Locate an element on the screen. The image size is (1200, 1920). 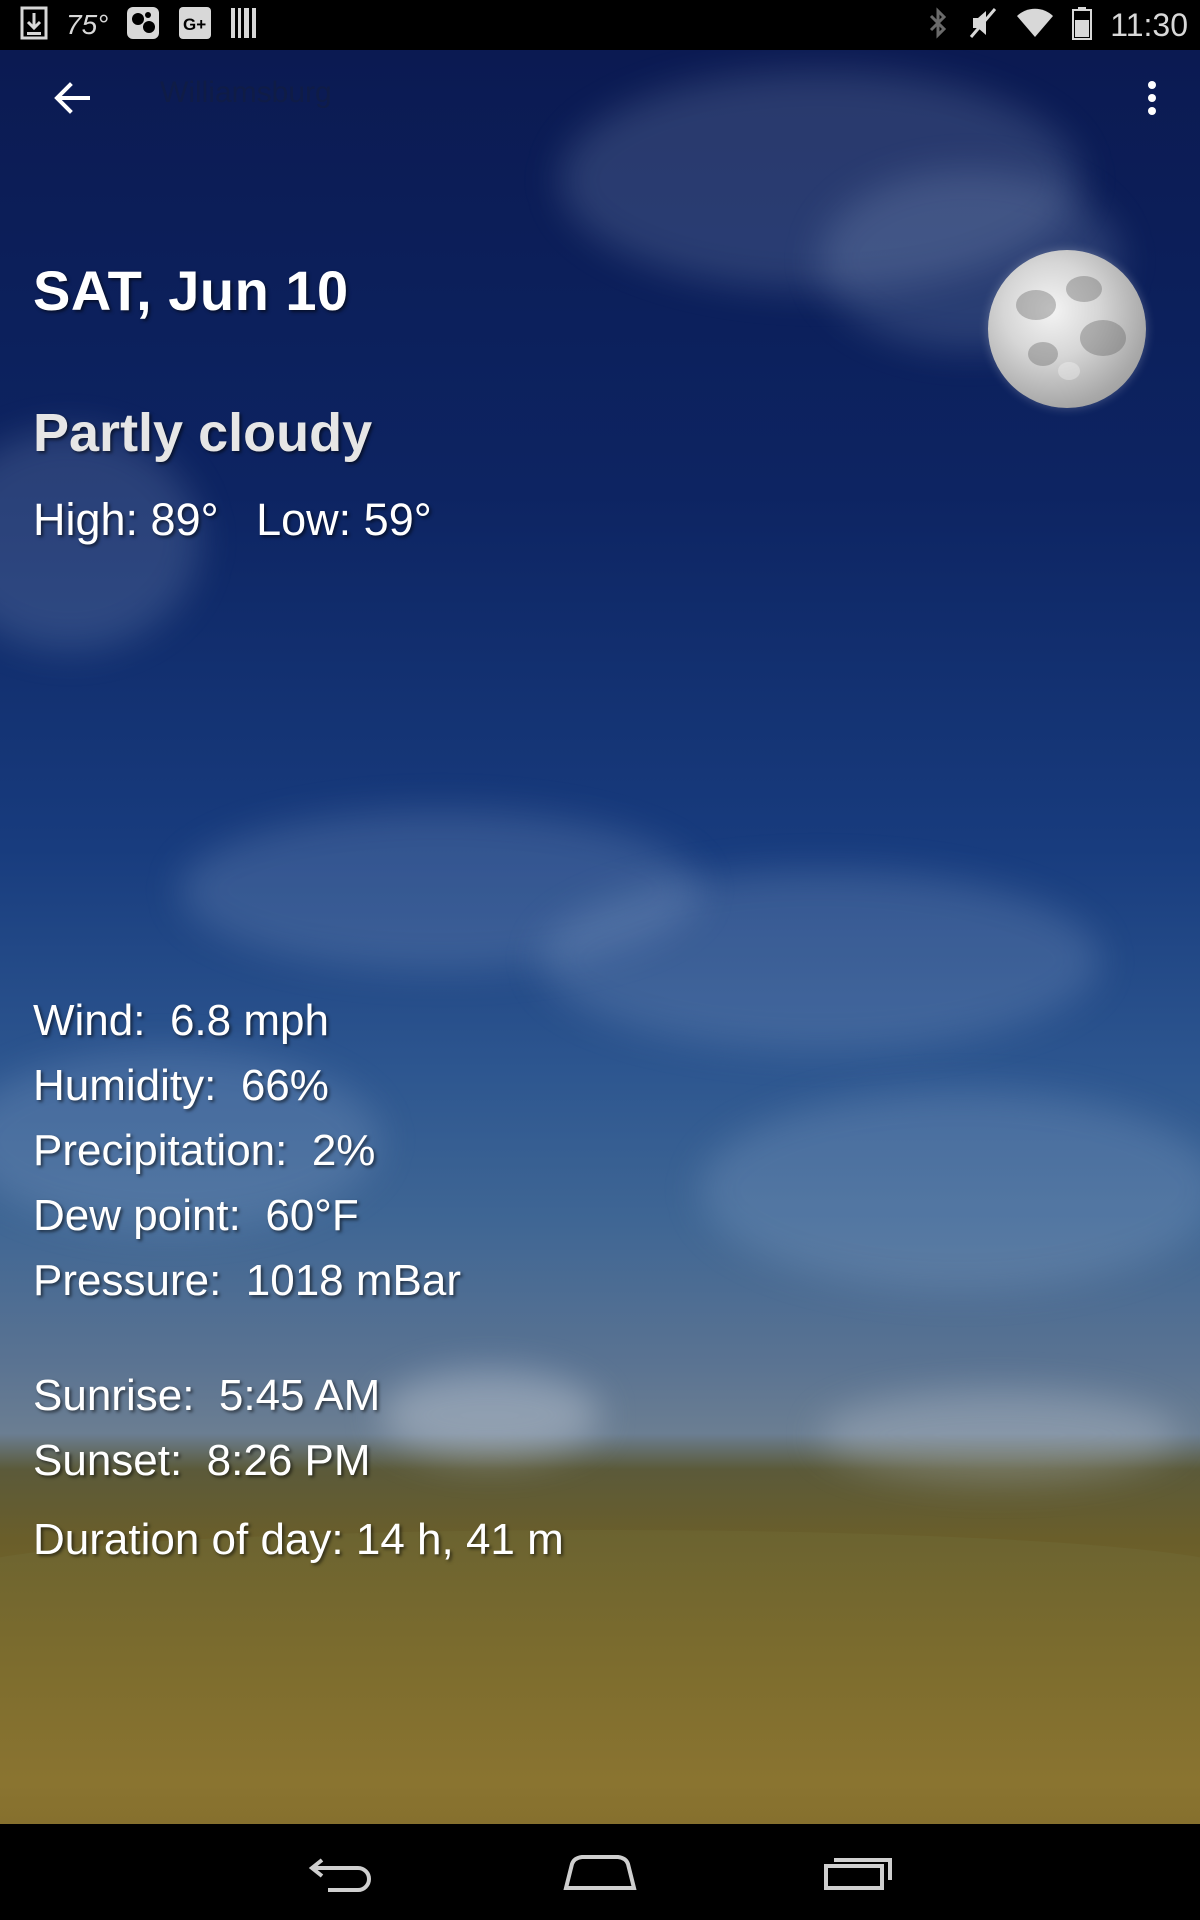
svg-text: G+ is located at coordinates (194, 24).